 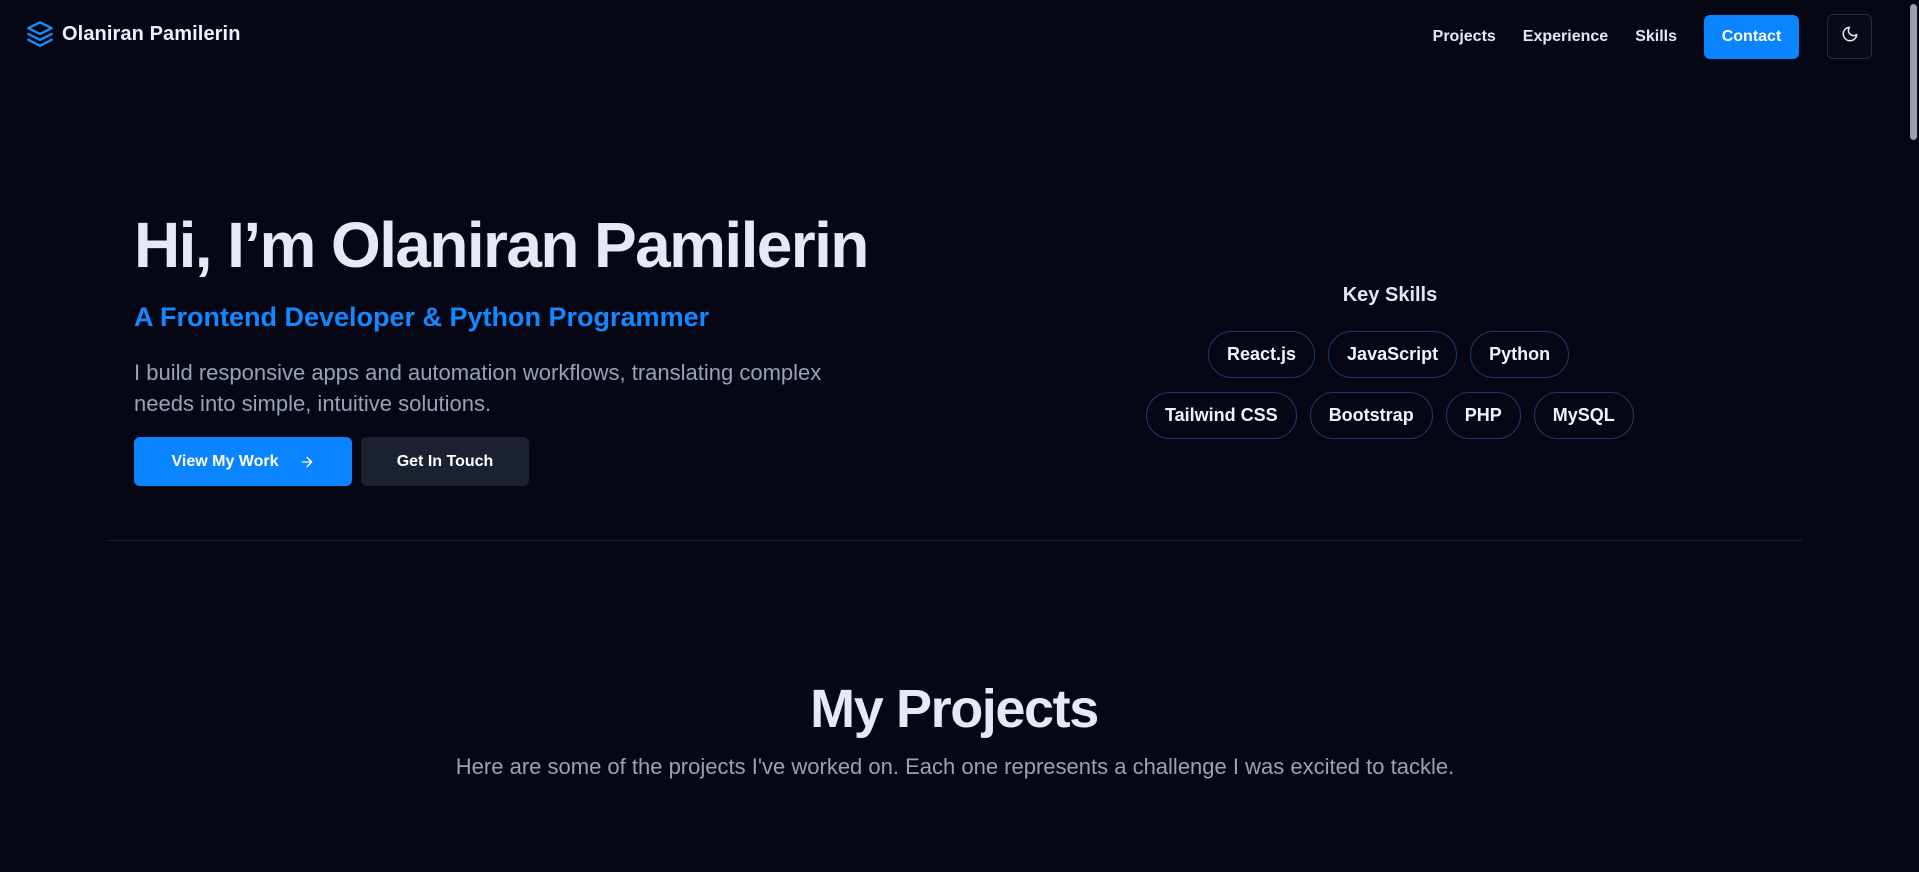 What do you see at coordinates (445, 461) in the screenshot?
I see `get-in-touch-button: Get In Touch` at bounding box center [445, 461].